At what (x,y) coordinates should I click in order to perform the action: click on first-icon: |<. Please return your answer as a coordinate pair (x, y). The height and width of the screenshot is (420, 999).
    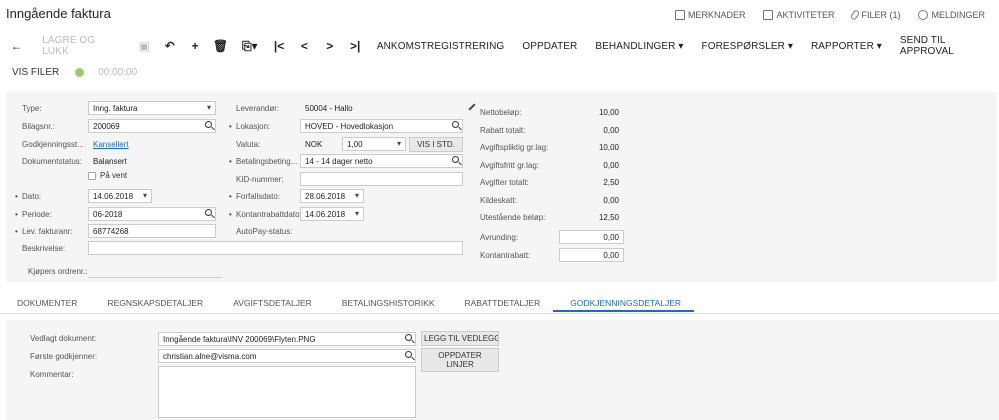
    Looking at the image, I should click on (279, 46).